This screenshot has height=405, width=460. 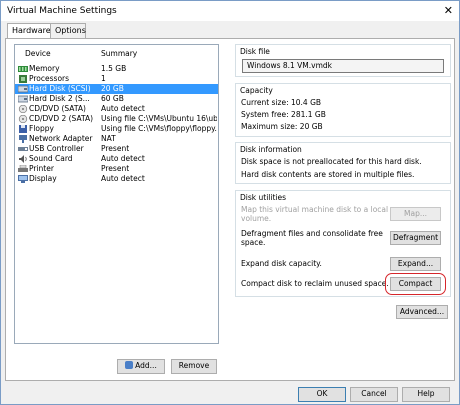 I want to click on disk-file-field: Windows 8.1 VM.vmdk, so click(x=343, y=66).